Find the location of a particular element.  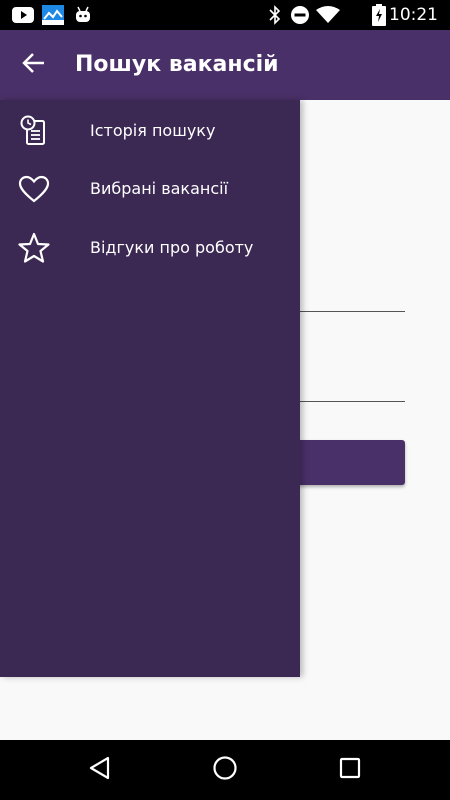

drawer-item-label: Історія пошуку is located at coordinates (153, 130).